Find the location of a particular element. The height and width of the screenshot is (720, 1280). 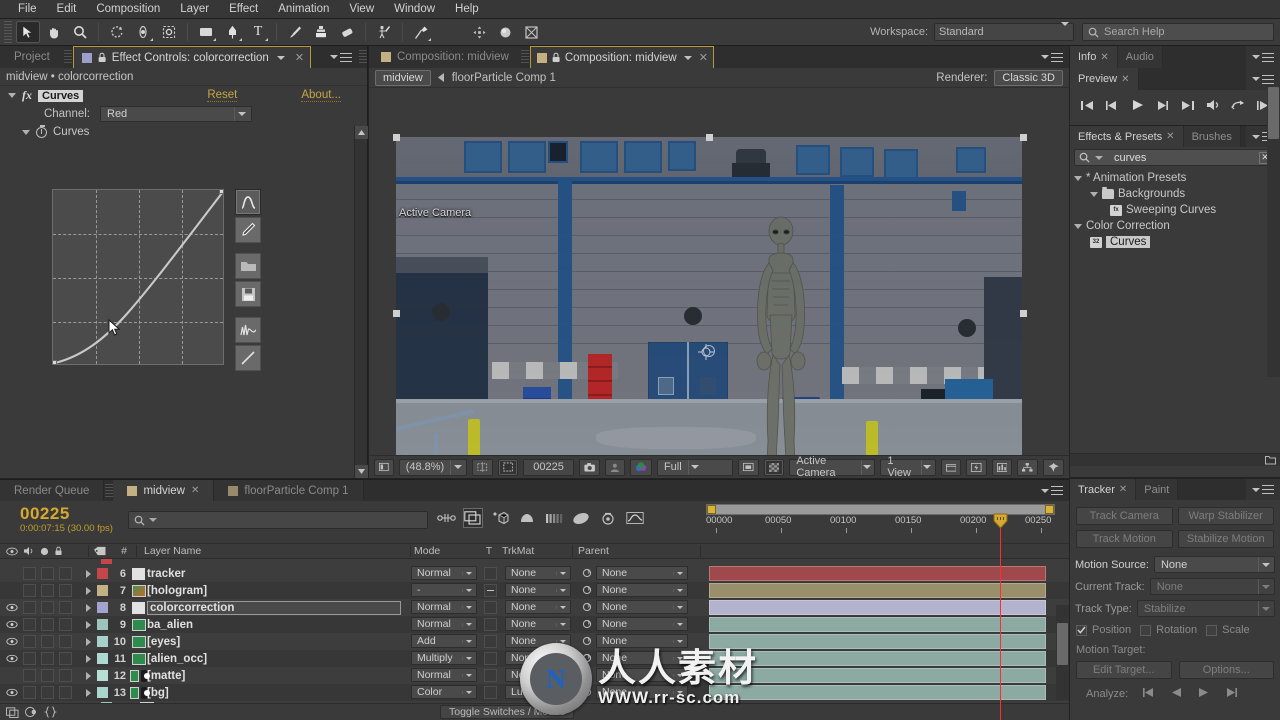

effects-search-input: curves ✕ is located at coordinates (1175, 157).